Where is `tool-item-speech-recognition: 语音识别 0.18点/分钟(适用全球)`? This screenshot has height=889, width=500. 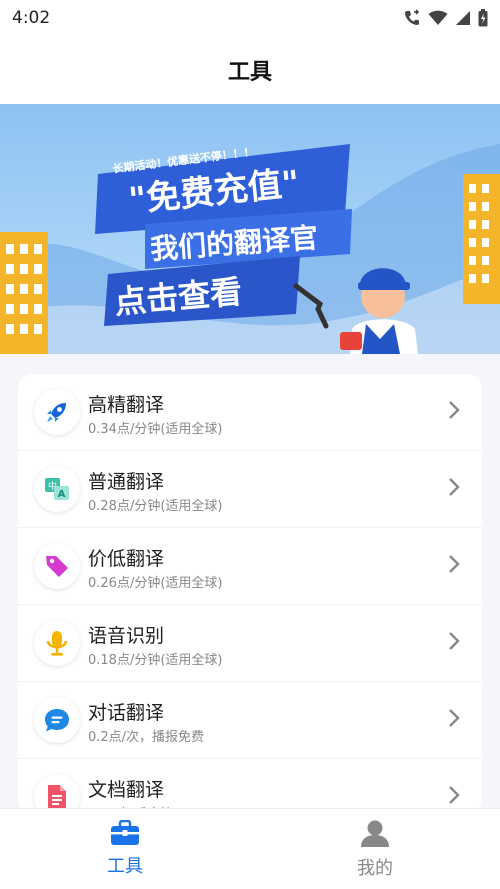
tool-item-speech-recognition: 语音识别 0.18点/分钟(适用全球) is located at coordinates (250, 643).